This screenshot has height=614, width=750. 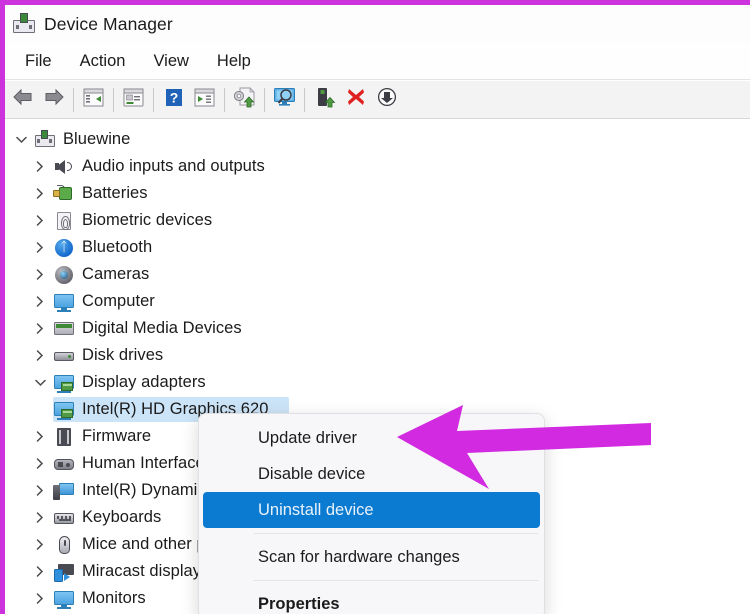 What do you see at coordinates (117, 247) in the screenshot?
I see `tree-label: Bluetooth` at bounding box center [117, 247].